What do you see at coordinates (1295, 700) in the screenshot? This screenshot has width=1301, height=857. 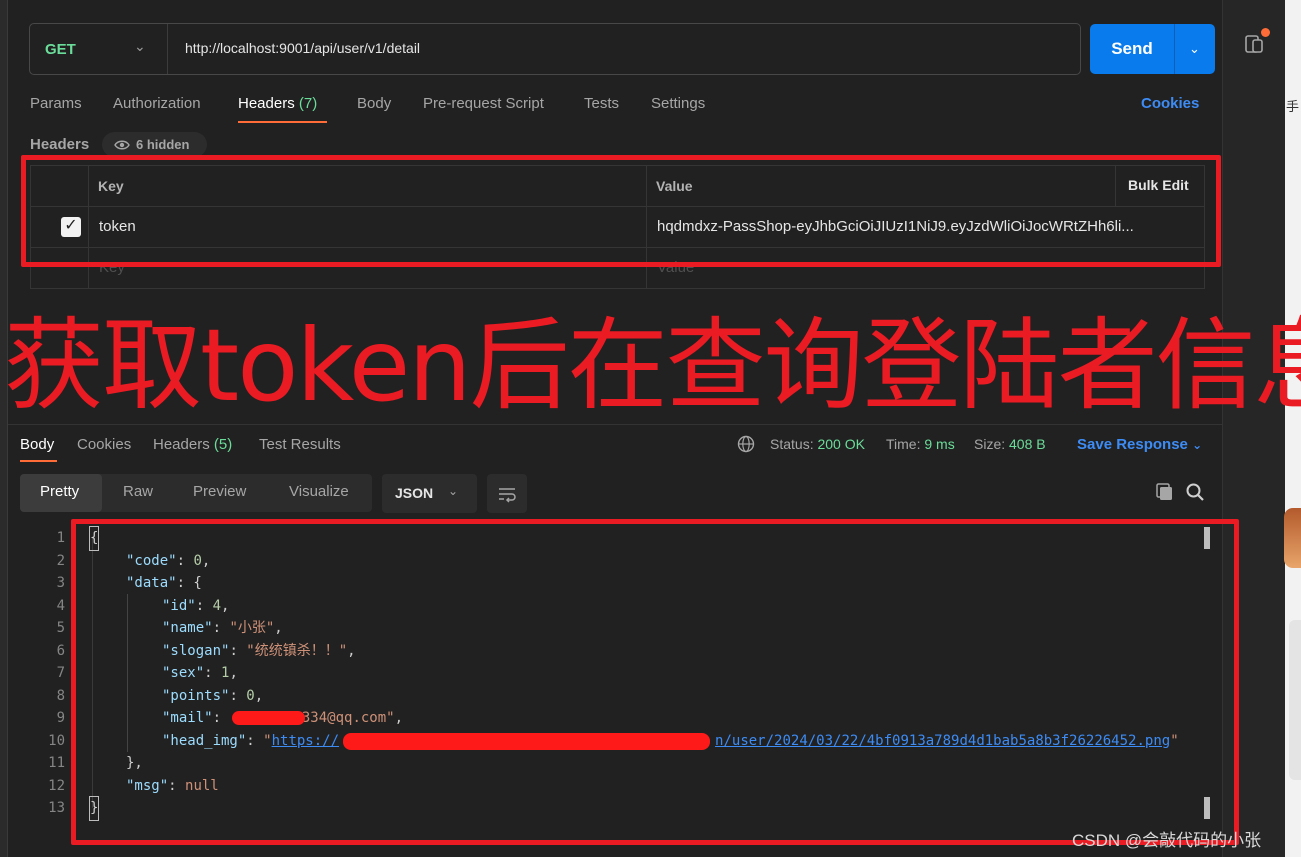 I see `floating-widget` at bounding box center [1295, 700].